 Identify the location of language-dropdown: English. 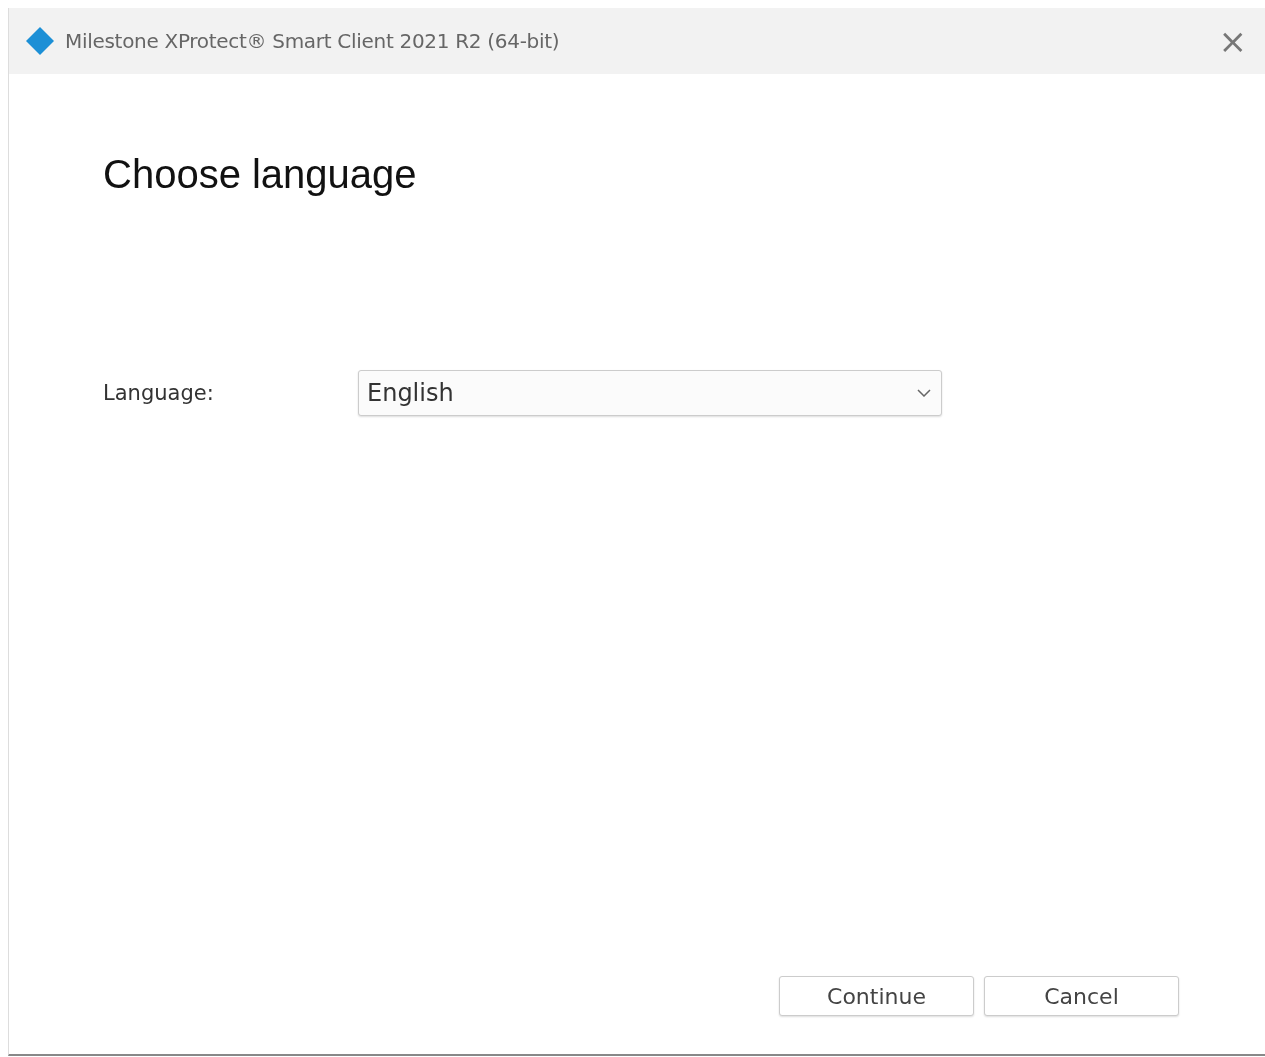
(650, 393).